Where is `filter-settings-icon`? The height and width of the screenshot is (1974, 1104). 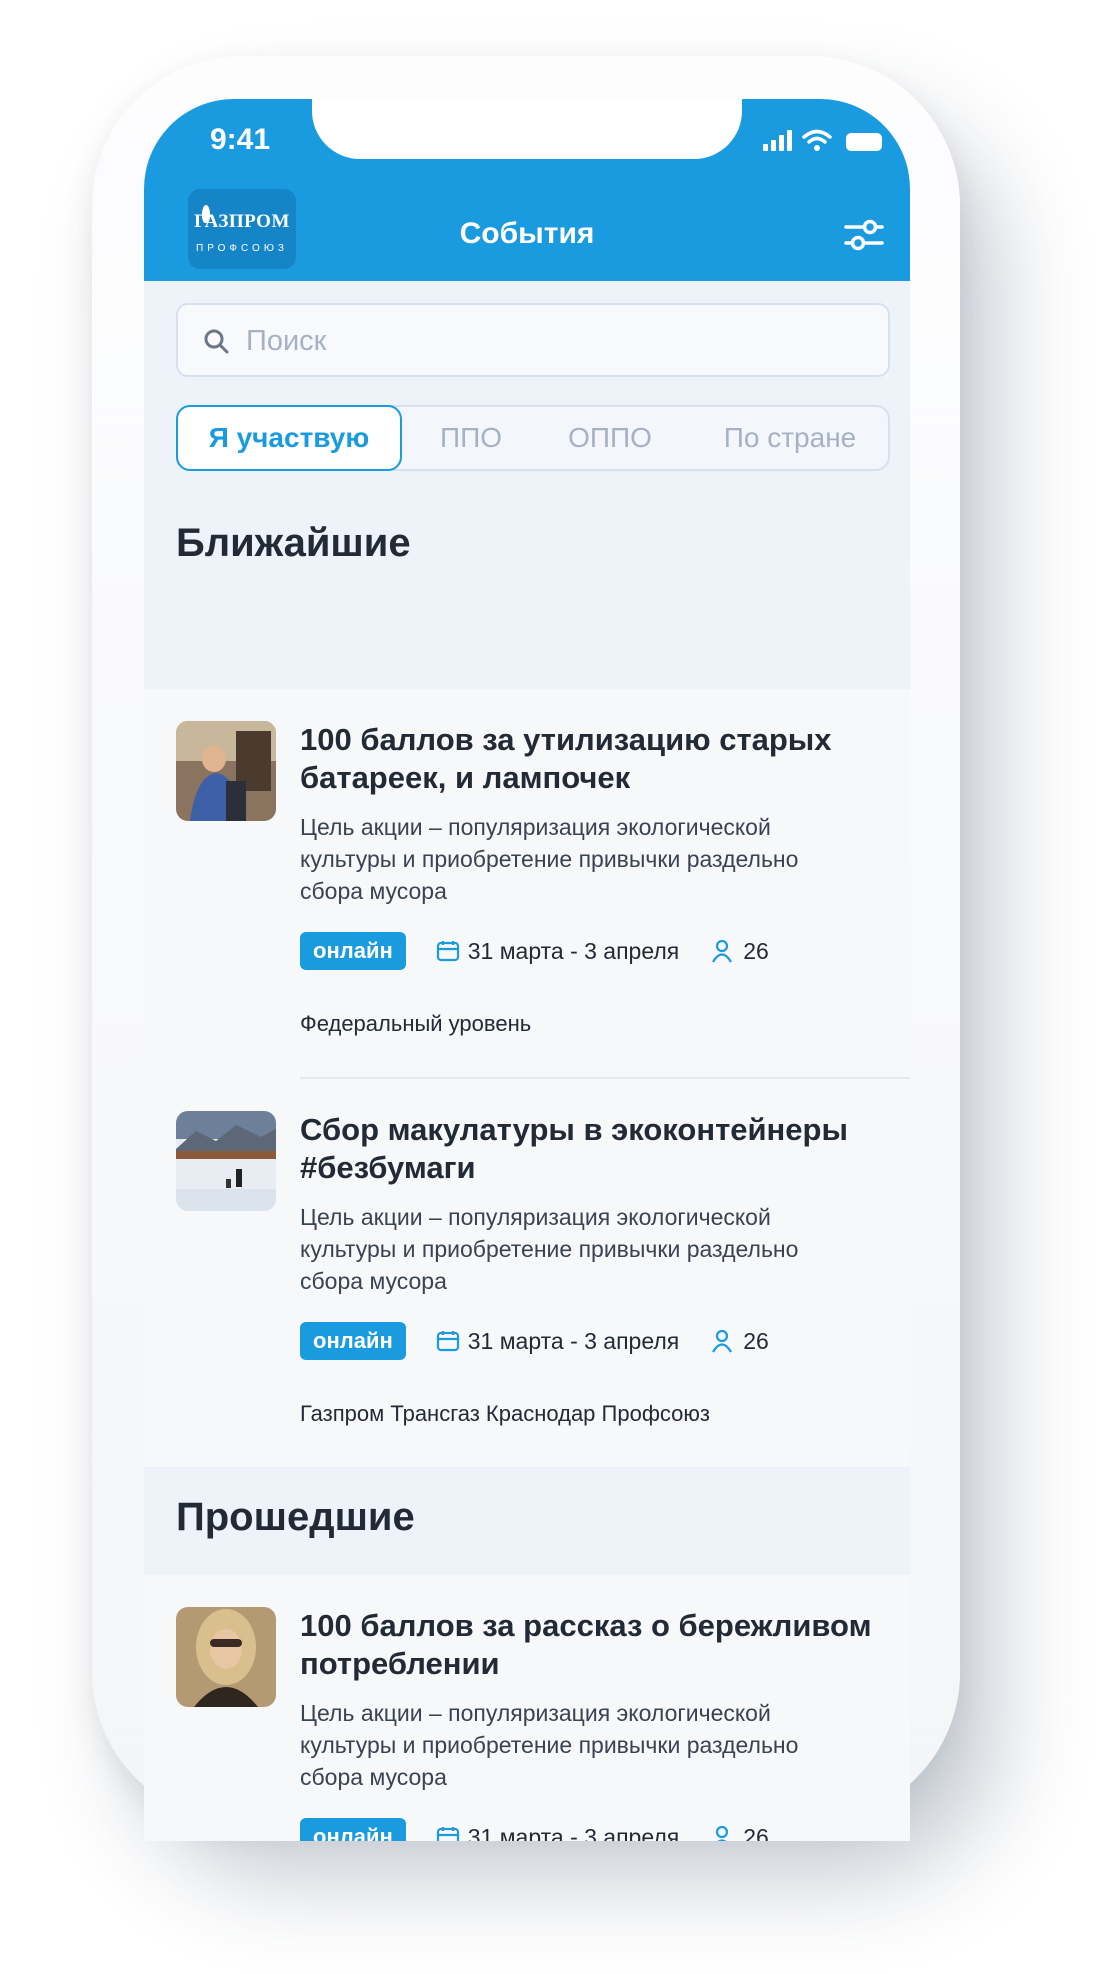 filter-settings-icon is located at coordinates (864, 235).